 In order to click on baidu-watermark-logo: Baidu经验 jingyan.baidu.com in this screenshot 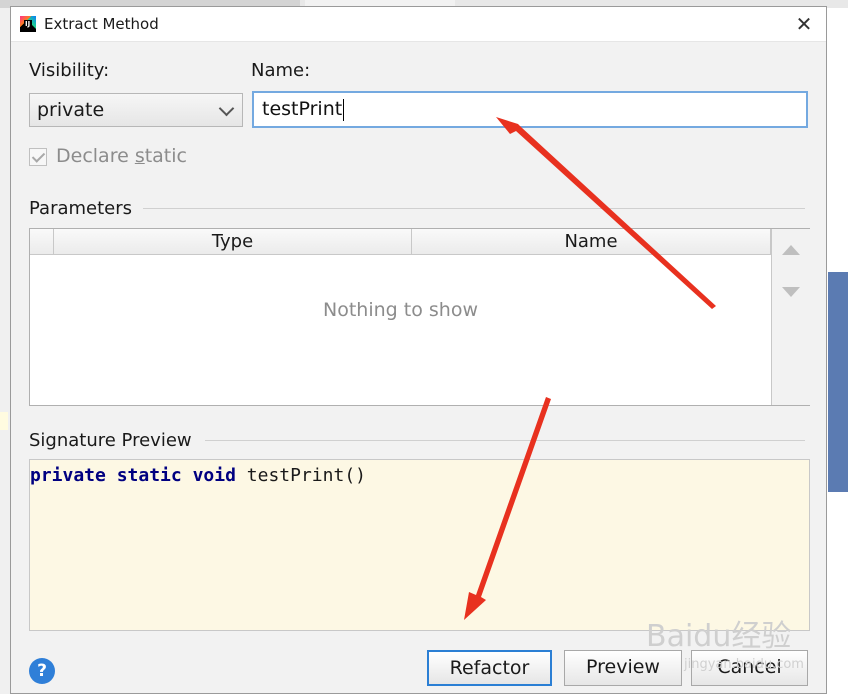, I will do `click(725, 645)`.